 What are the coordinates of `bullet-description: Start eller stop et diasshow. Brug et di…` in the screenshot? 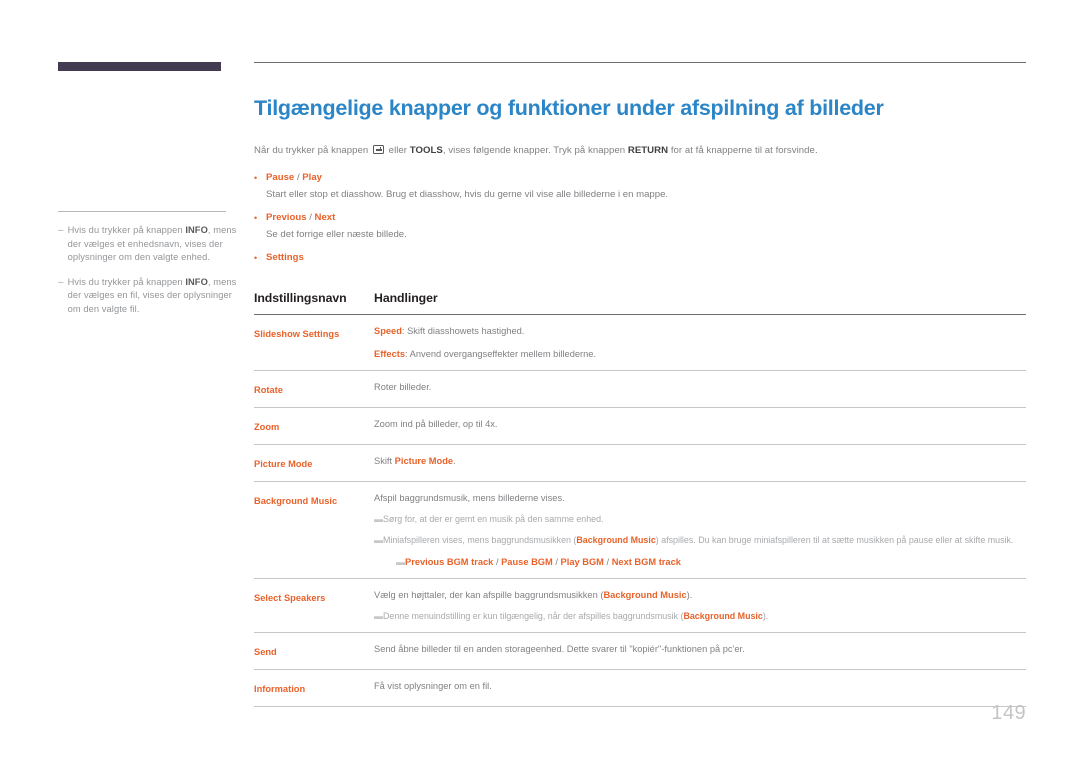 It's located at (467, 195).